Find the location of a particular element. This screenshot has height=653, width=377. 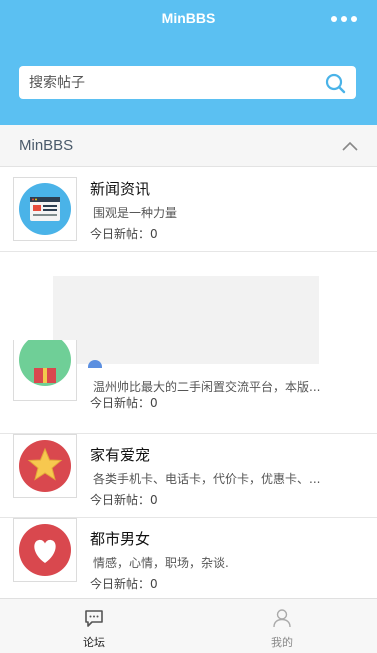

chevron-up-icon is located at coordinates (350, 146).